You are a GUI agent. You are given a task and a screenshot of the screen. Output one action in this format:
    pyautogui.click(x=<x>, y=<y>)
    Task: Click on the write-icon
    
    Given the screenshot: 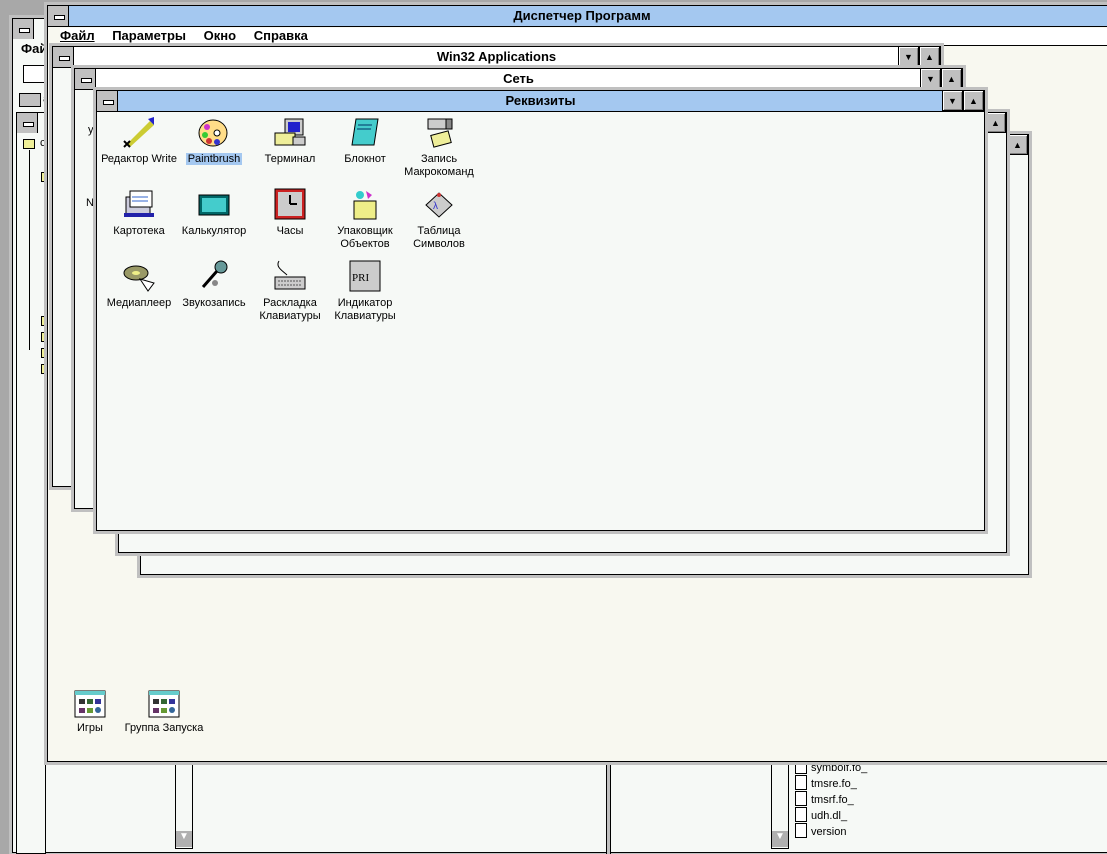 What is the action you would take?
    pyautogui.click(x=138, y=132)
    